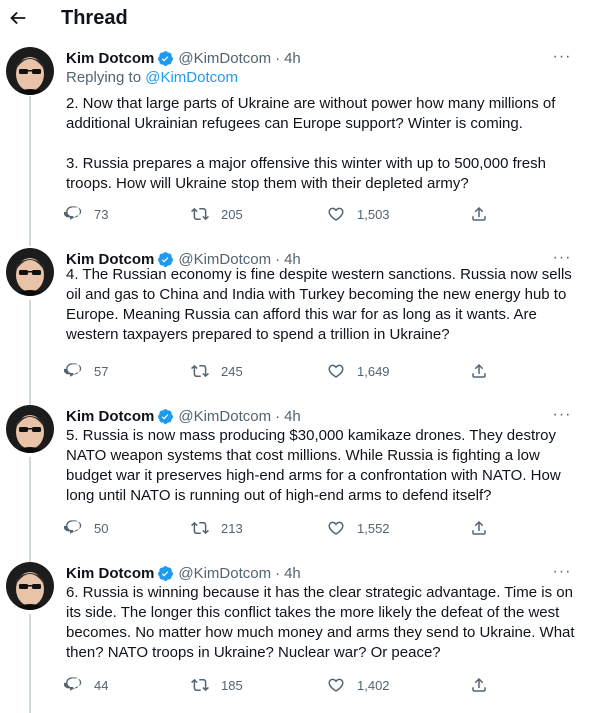  I want to click on like-count: 1,649, so click(373, 371).